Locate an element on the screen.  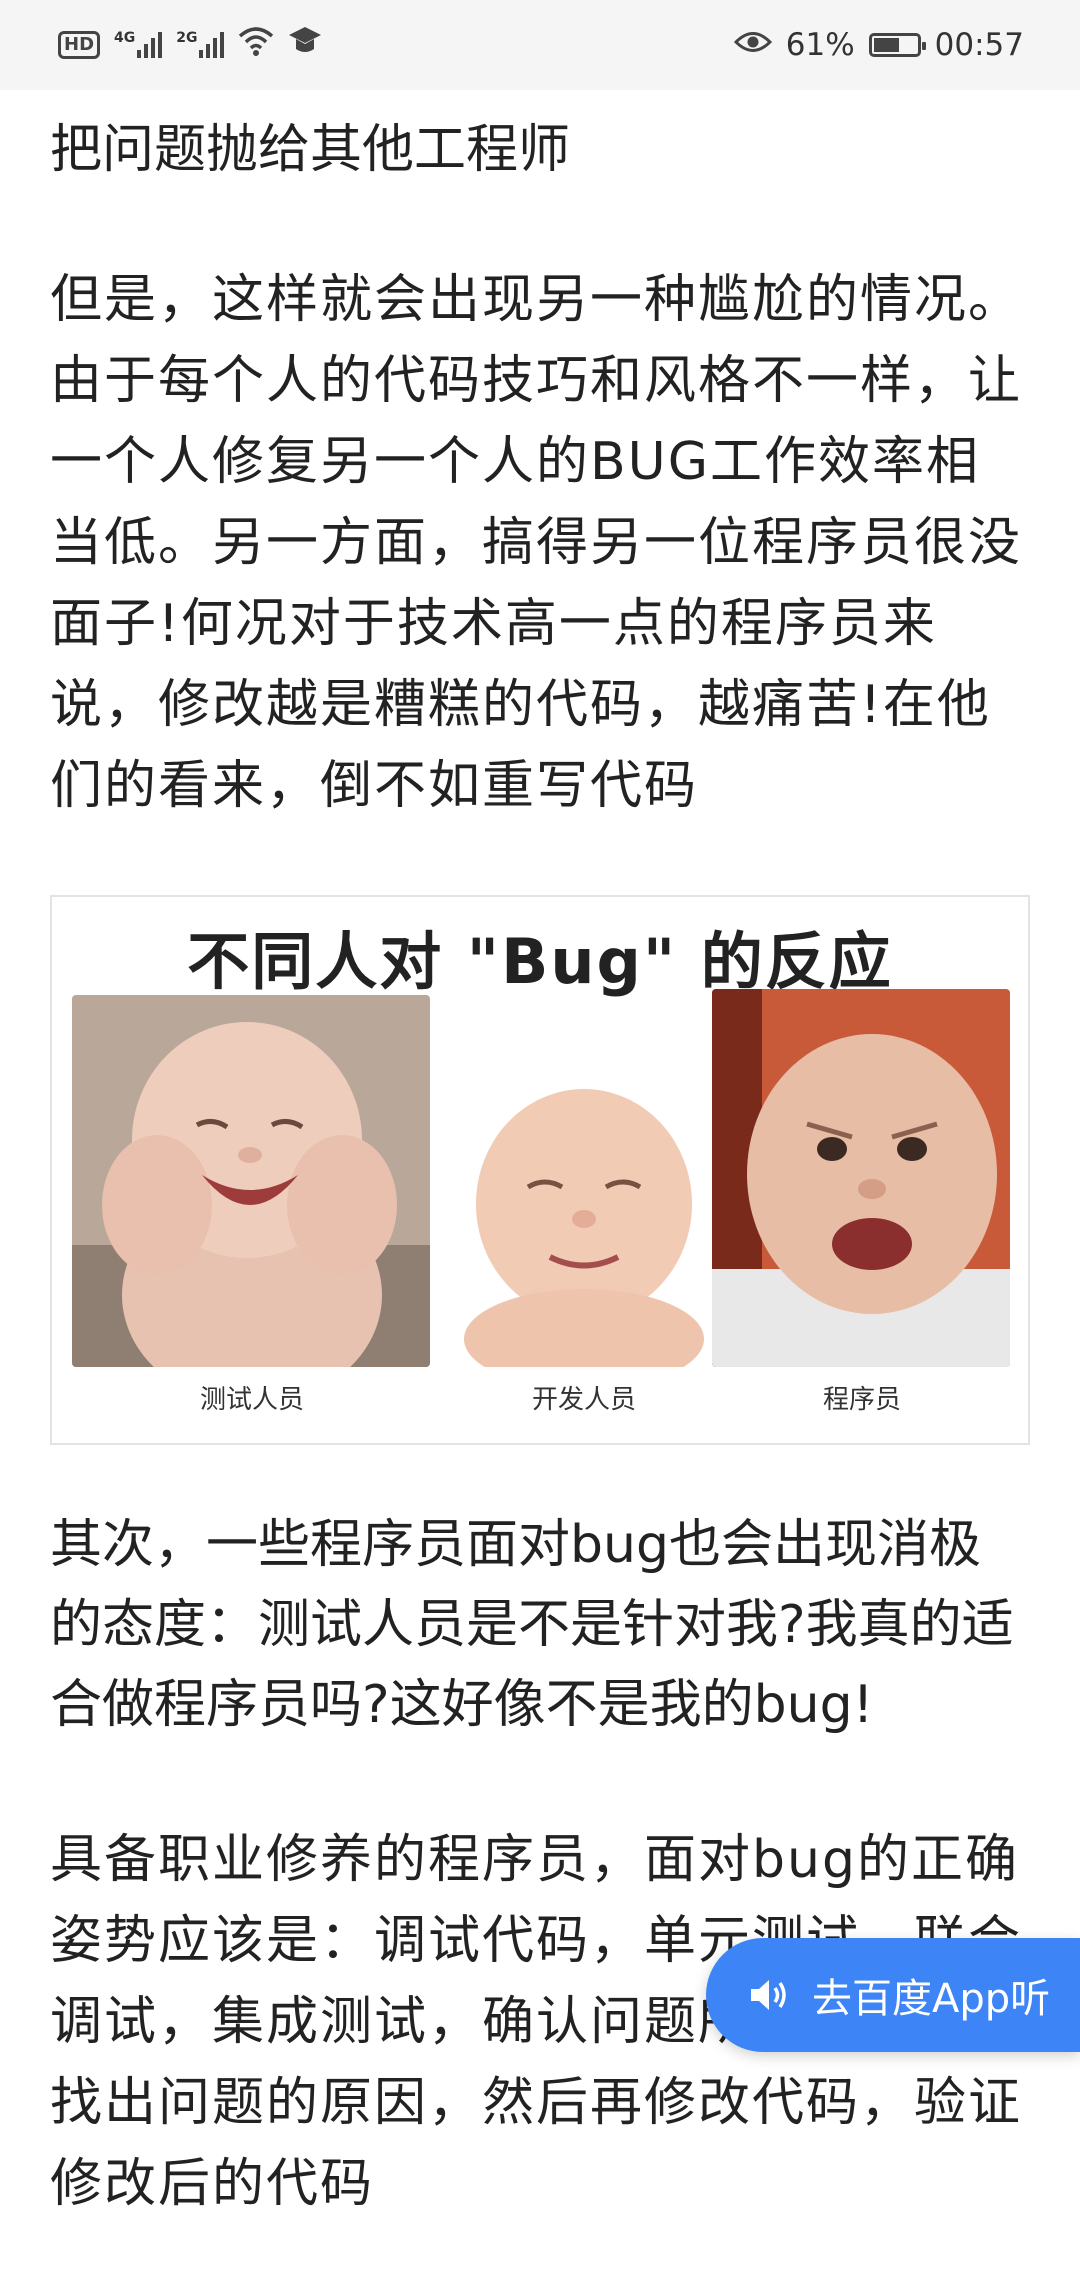
graduation-cap-icon is located at coordinates (305, 45).